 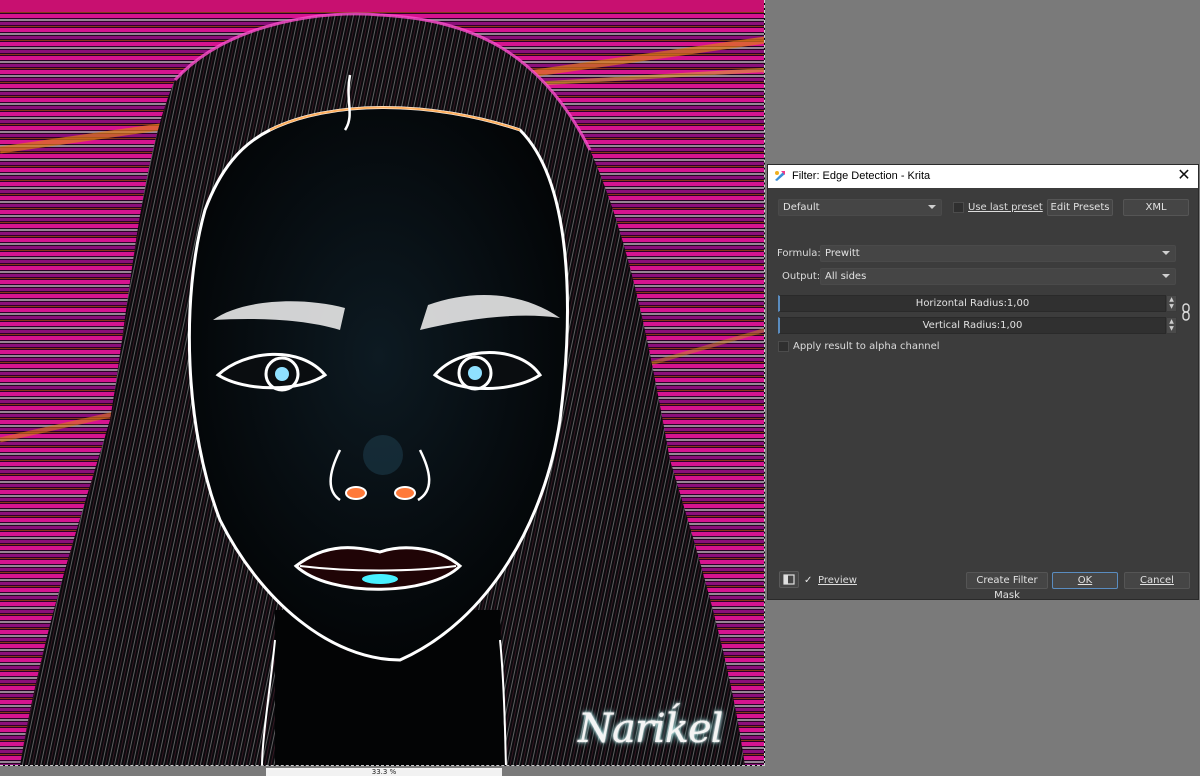 What do you see at coordinates (1007, 586) in the screenshot?
I see `create-filter-mask-button: Create Filter Mask` at bounding box center [1007, 586].